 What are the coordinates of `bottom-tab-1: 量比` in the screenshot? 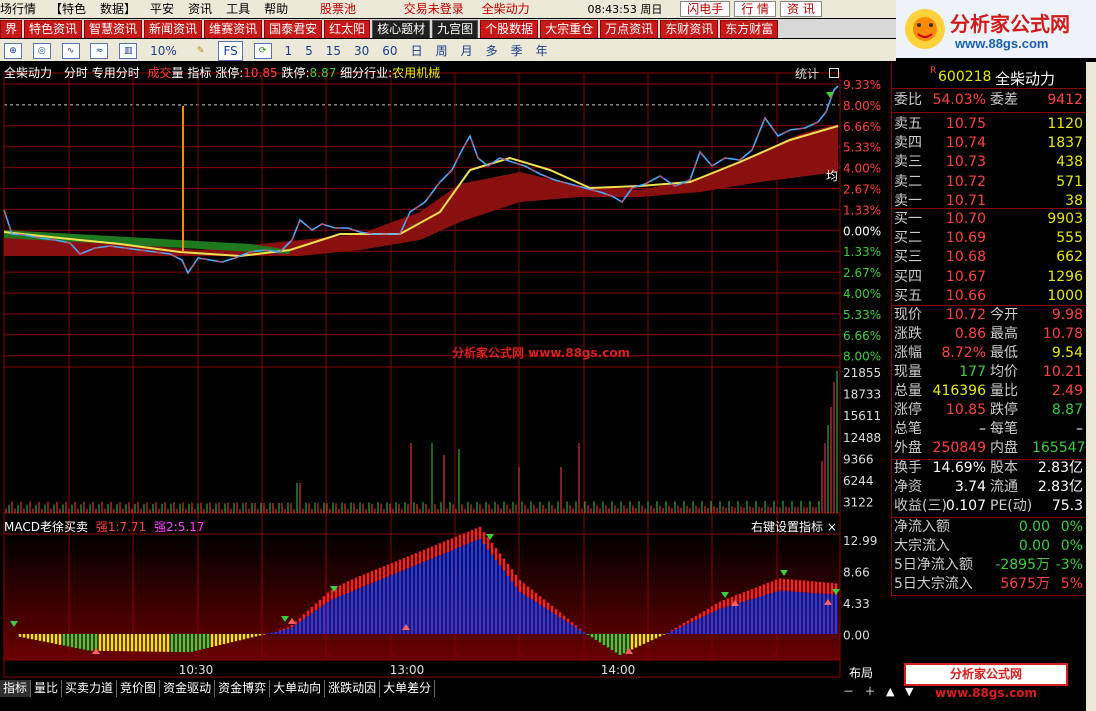 It's located at (47, 688).